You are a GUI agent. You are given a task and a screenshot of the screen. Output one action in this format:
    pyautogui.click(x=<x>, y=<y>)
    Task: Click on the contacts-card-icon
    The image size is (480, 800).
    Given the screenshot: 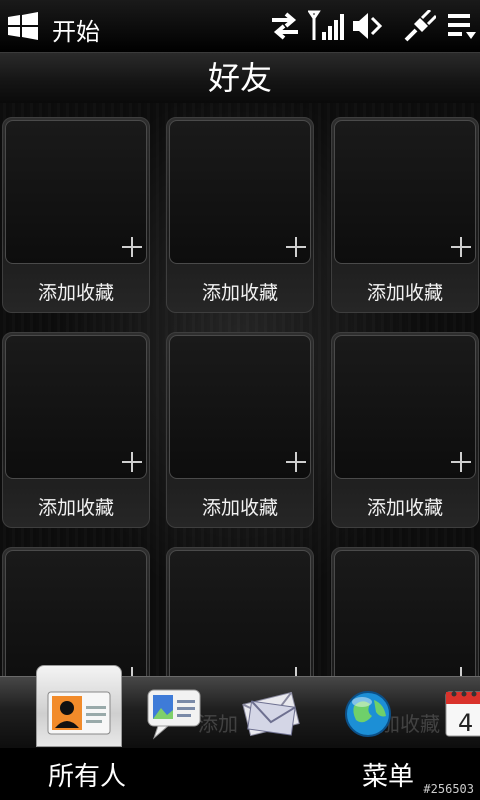 What is the action you would take?
    pyautogui.click(x=79, y=713)
    